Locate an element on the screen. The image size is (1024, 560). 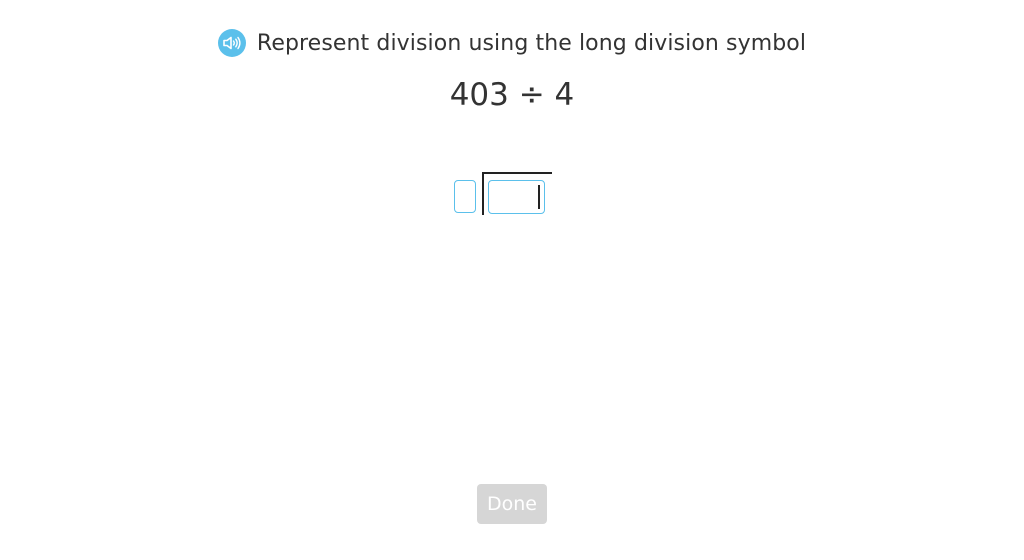
text-cursor is located at coordinates (539, 197).